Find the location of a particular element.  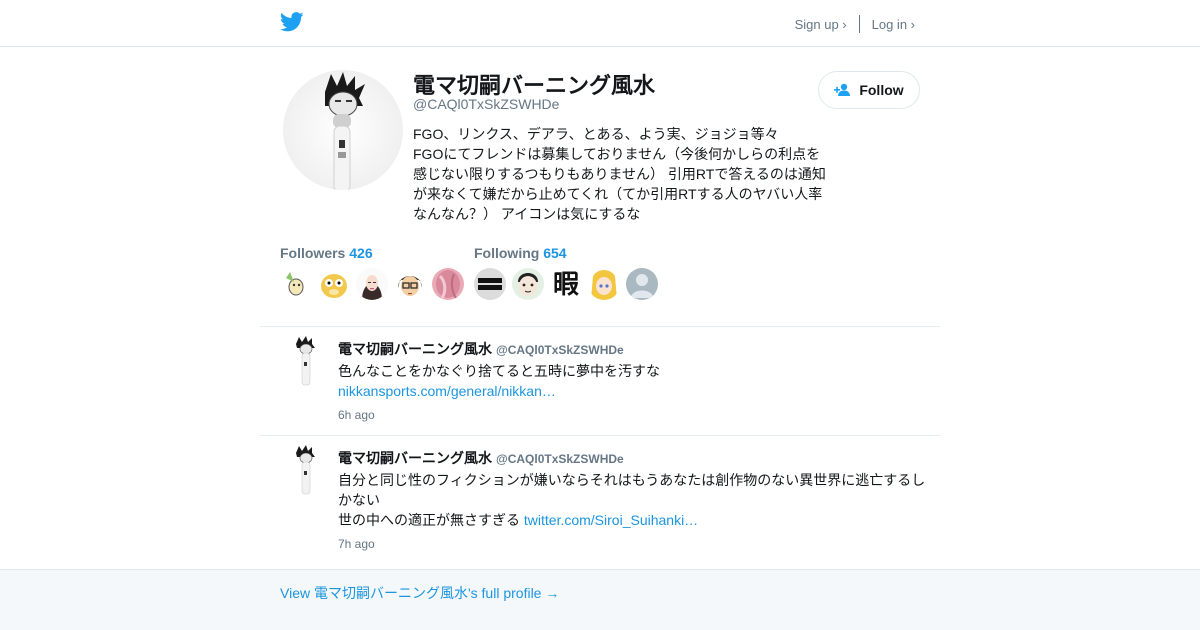

bio-line: が来なくて嫌だから止めてくれ（てか引用RTする人のヤバい人率 is located at coordinates (618, 194).